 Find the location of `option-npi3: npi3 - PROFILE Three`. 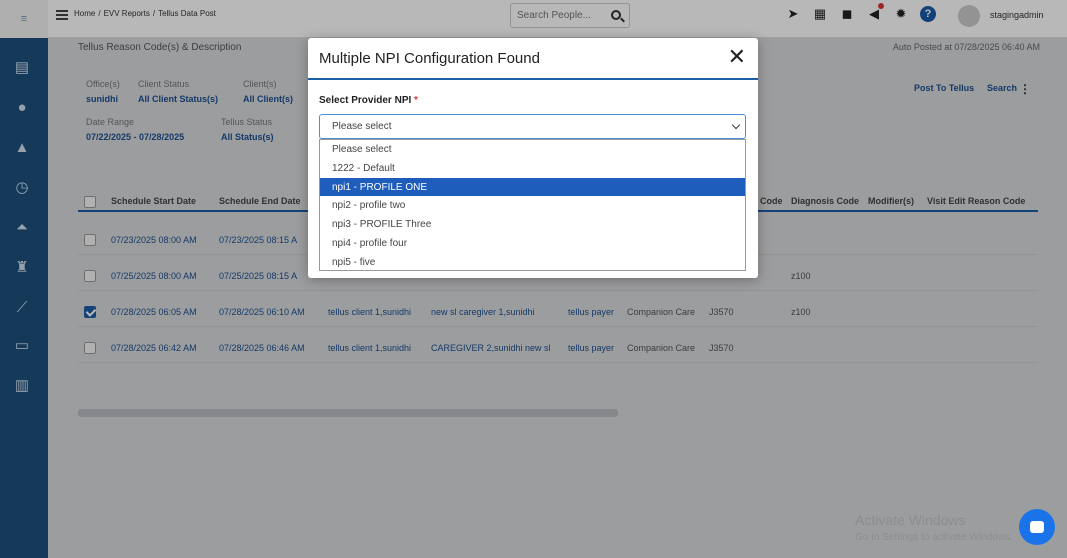

option-npi3: npi3 - PROFILE Three is located at coordinates (532, 224).